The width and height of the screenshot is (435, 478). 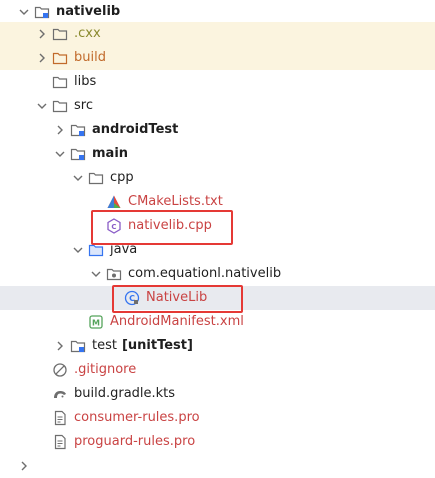 What do you see at coordinates (217, 226) in the screenshot?
I see `tree-row-nativelib-cpp: C nativelib.cpp` at bounding box center [217, 226].